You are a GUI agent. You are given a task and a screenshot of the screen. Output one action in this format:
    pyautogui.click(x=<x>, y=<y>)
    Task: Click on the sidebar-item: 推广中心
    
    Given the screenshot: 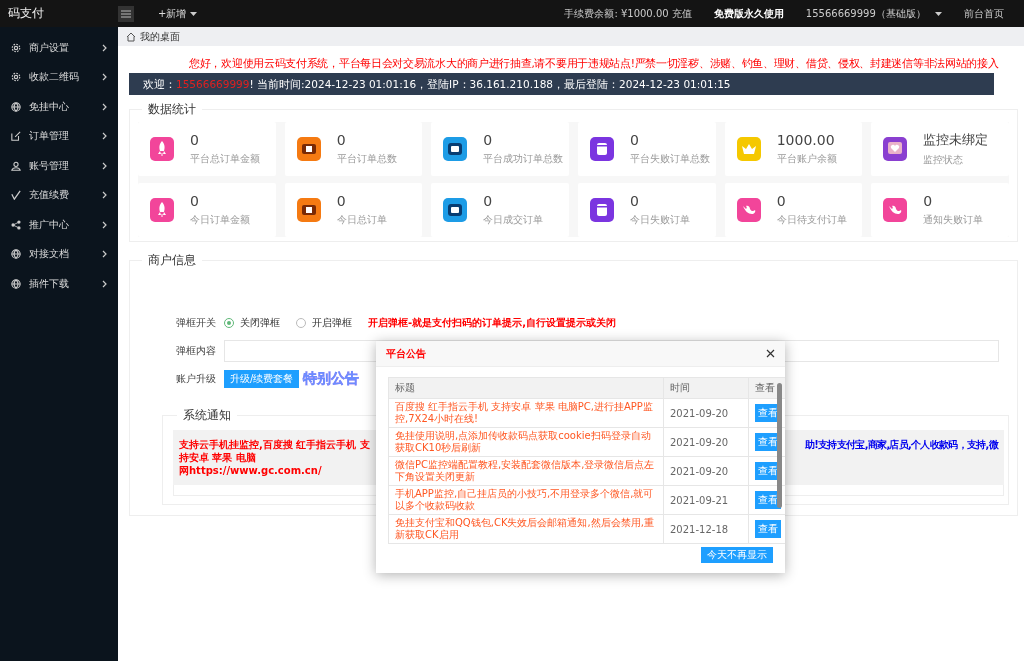 What is the action you would take?
    pyautogui.click(x=59, y=225)
    